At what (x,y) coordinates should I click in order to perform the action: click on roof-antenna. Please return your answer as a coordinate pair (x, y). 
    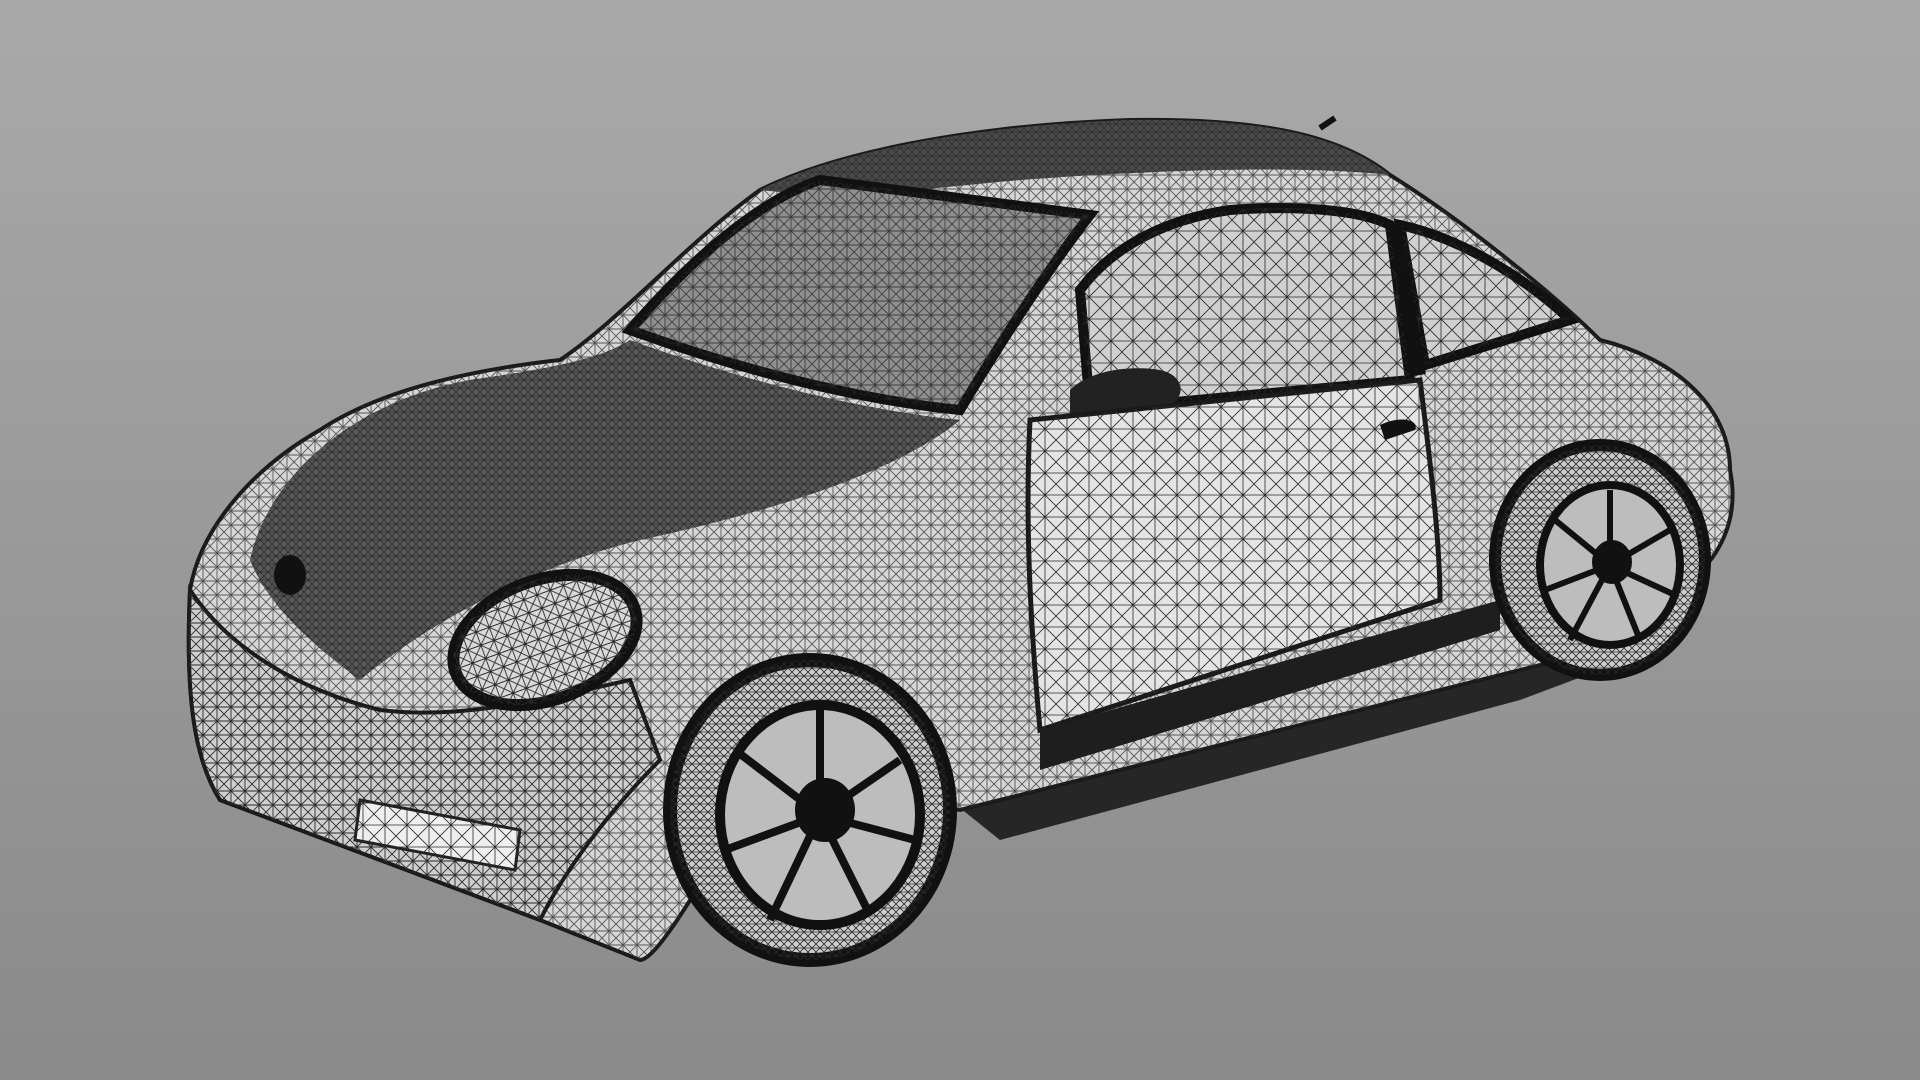
    Looking at the image, I should click on (1327, 123).